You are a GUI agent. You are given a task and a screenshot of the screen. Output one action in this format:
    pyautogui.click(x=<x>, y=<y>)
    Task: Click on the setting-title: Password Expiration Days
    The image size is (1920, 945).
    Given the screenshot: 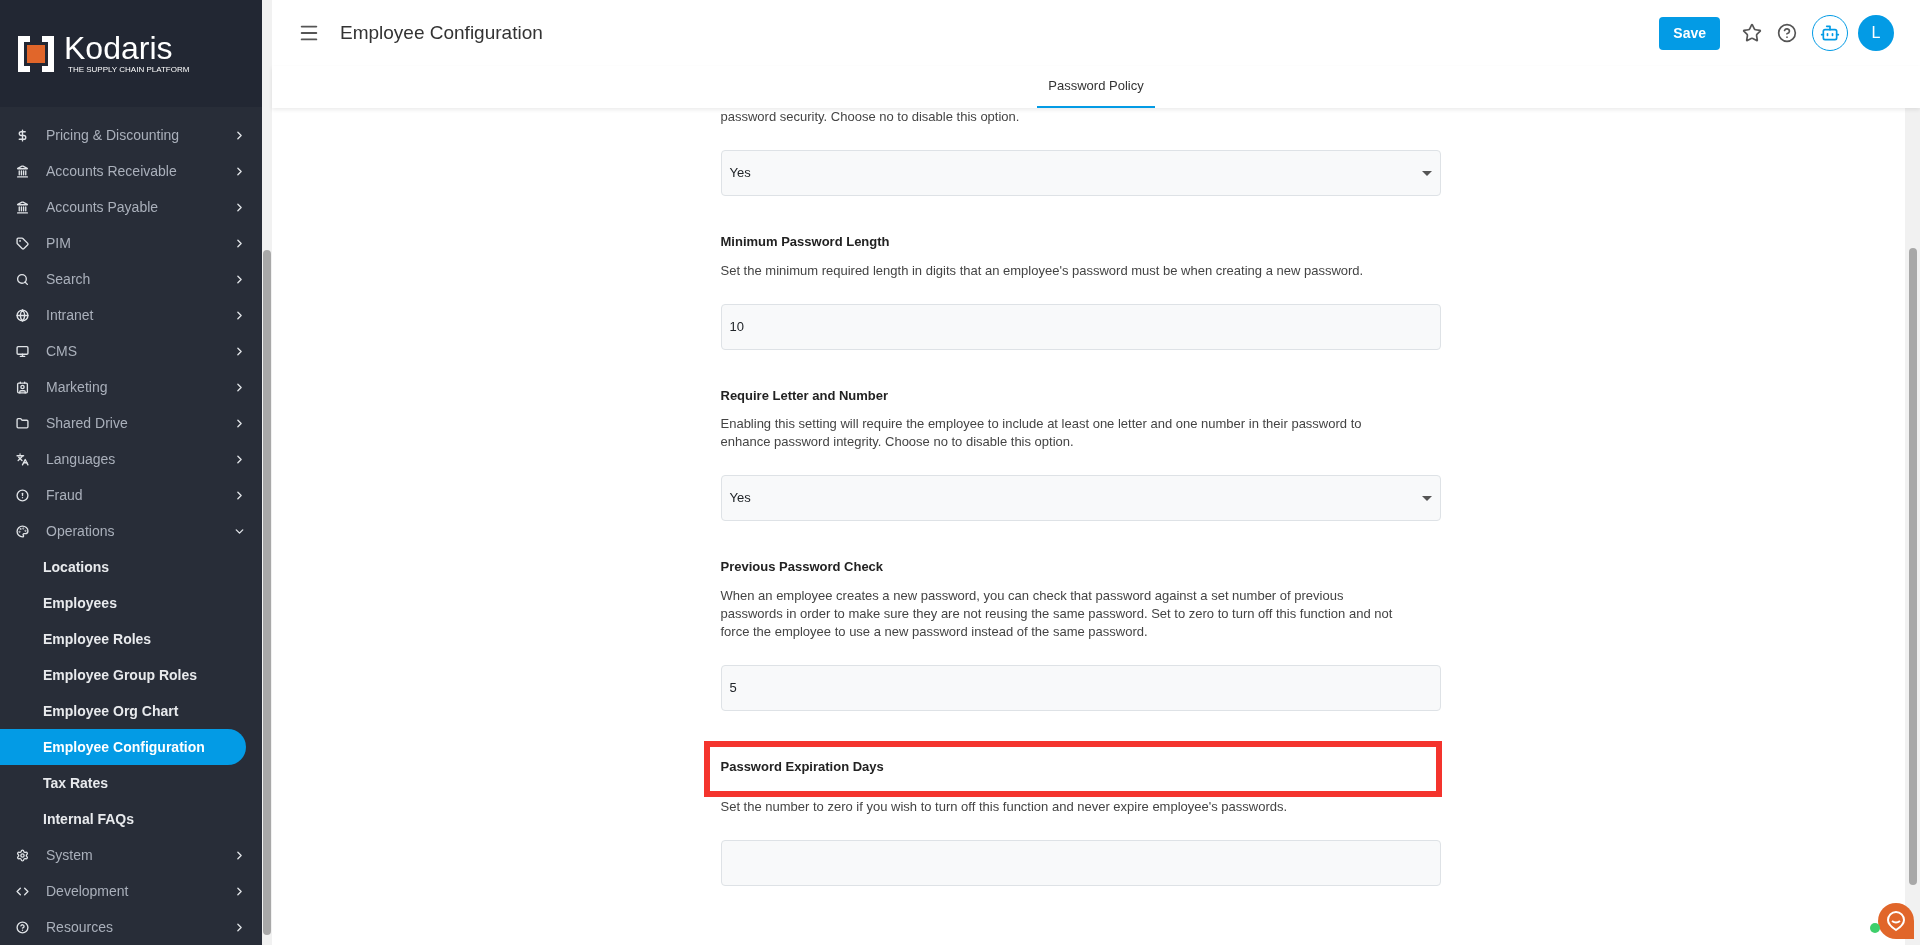 What is the action you would take?
    pyautogui.click(x=802, y=766)
    